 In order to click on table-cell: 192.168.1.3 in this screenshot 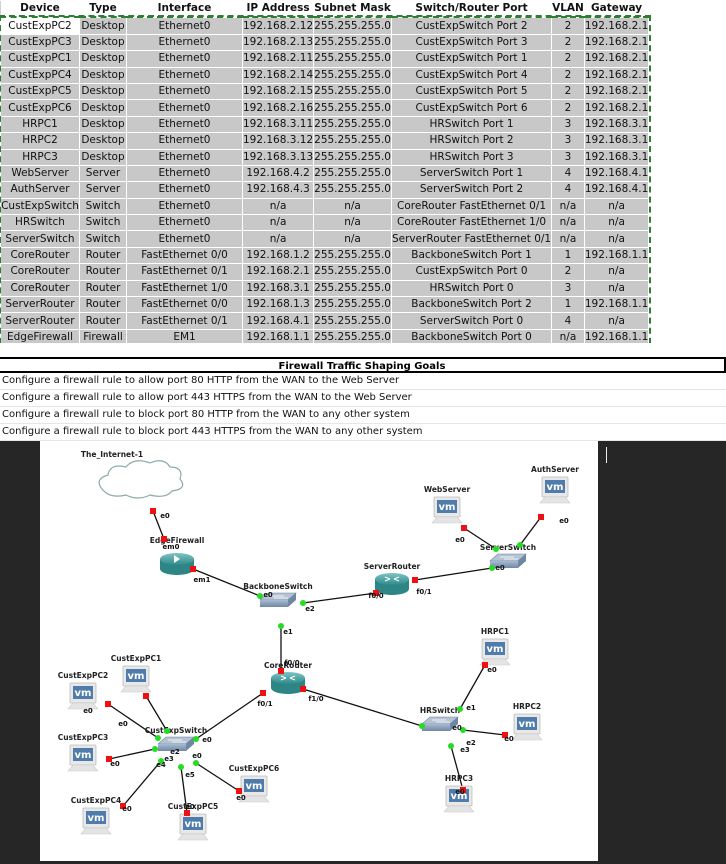, I will do `click(278, 305)`.